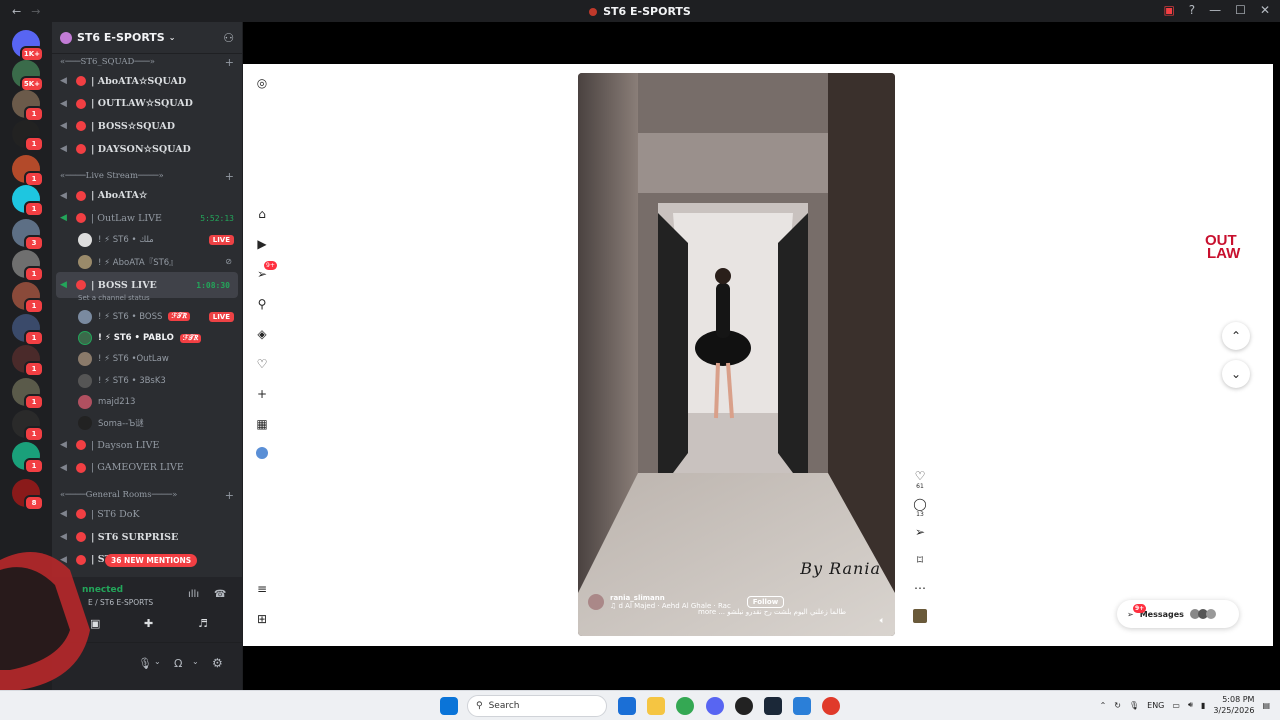 Image resolution: width=1280 pixels, height=720 pixels. Describe the element at coordinates (449, 706) in the screenshot. I see `start-menu-icon` at that location.